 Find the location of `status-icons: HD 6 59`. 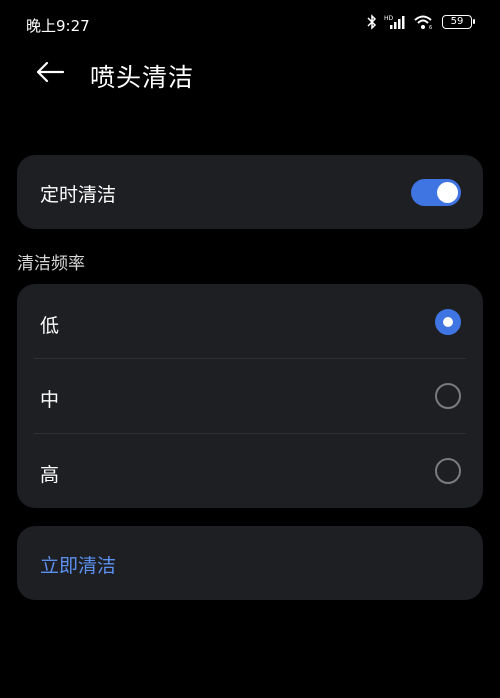

status-icons: HD 6 59 is located at coordinates (421, 22).